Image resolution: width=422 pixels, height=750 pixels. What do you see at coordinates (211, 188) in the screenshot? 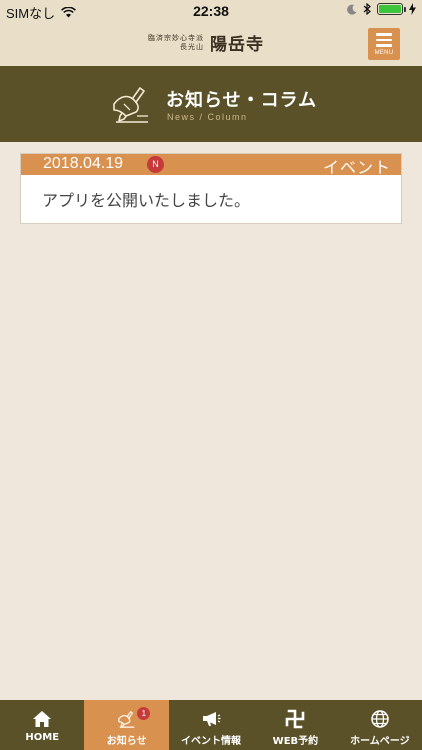
I see `news-item: 2018.04.19 N イベント アプリを公開いたしました。` at bounding box center [211, 188].